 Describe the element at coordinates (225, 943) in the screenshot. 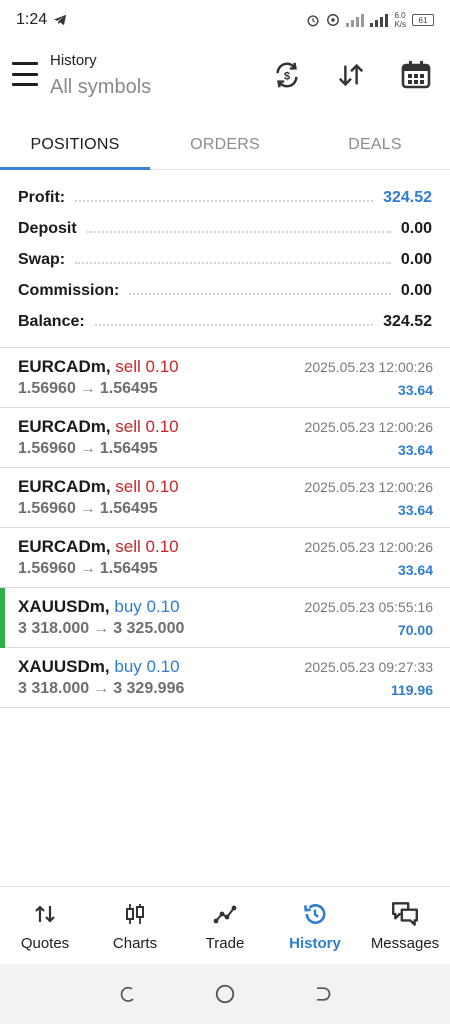

I see `nav-label: Trade` at that location.